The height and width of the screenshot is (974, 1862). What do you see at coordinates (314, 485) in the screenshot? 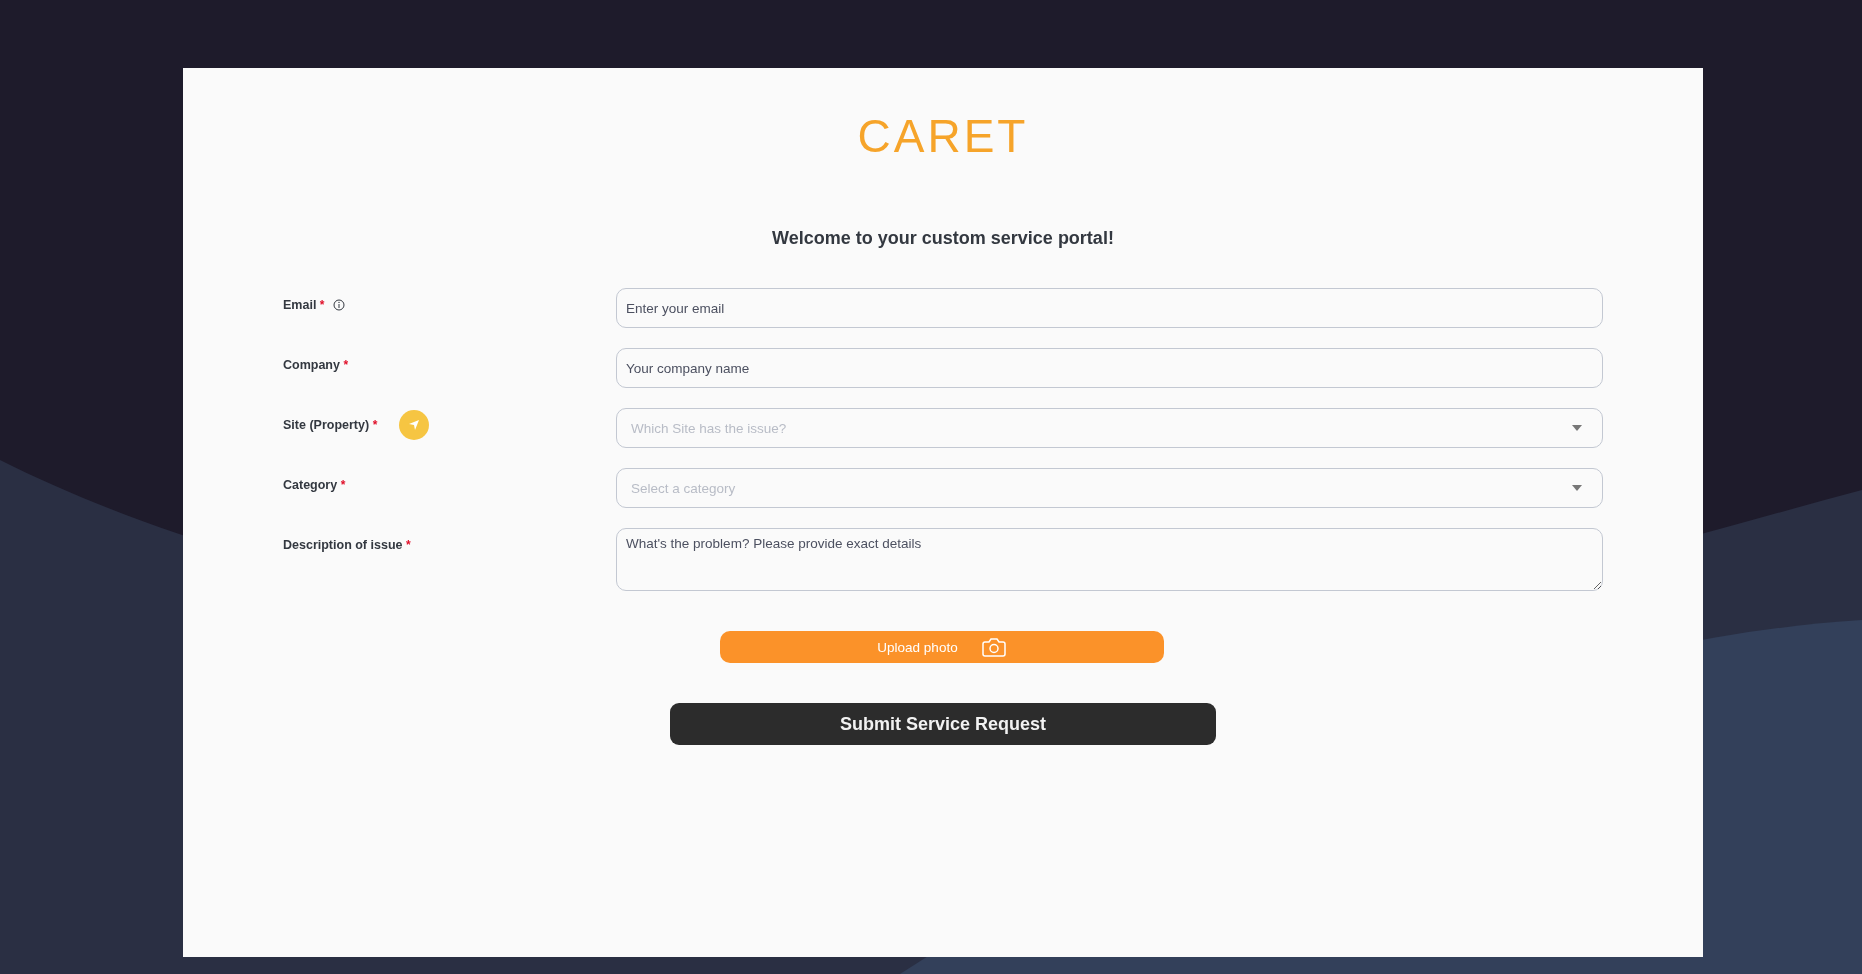
I see `field-label: Category *` at bounding box center [314, 485].